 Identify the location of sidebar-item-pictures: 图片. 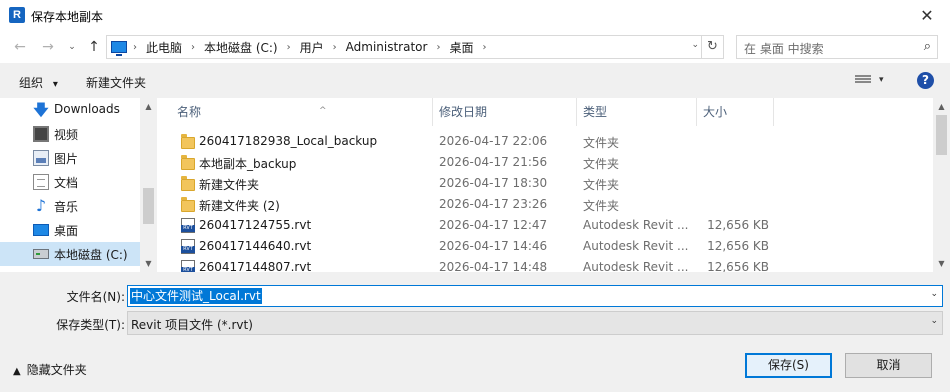
(70, 158).